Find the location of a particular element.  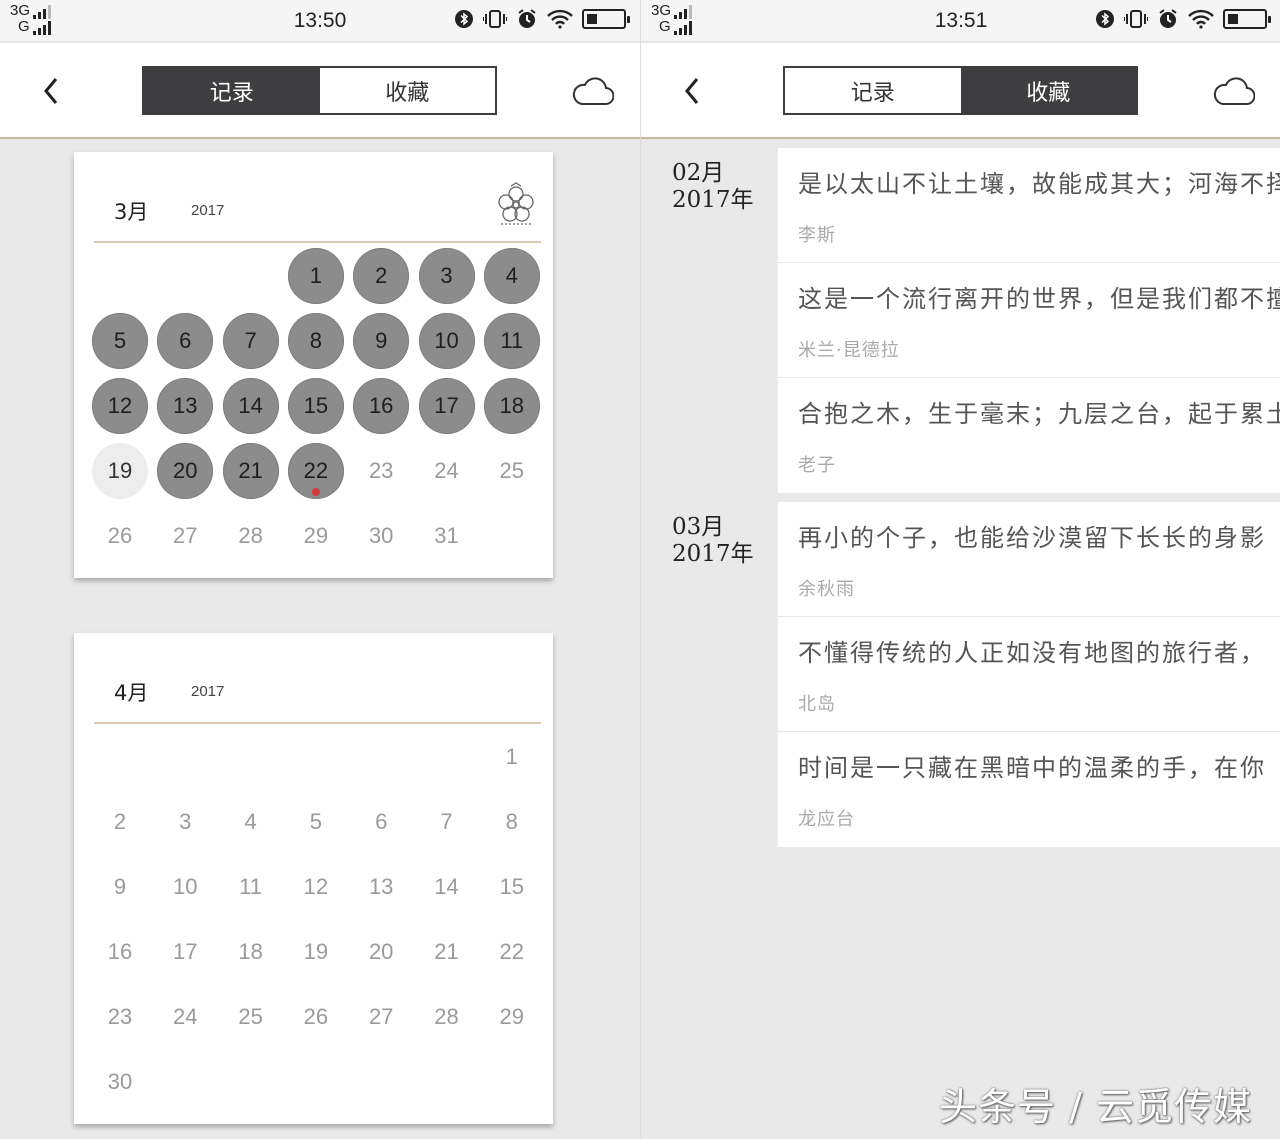

flower-icon is located at coordinates (516, 203).